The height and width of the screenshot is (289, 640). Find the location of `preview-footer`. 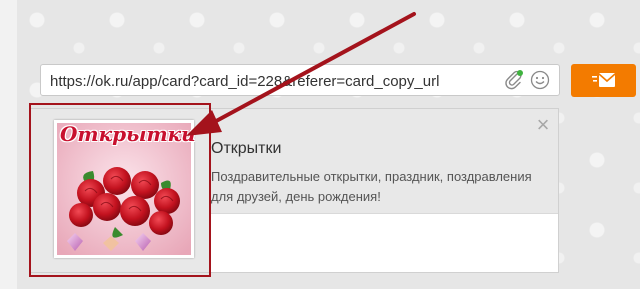

preview-footer is located at coordinates (384, 242).